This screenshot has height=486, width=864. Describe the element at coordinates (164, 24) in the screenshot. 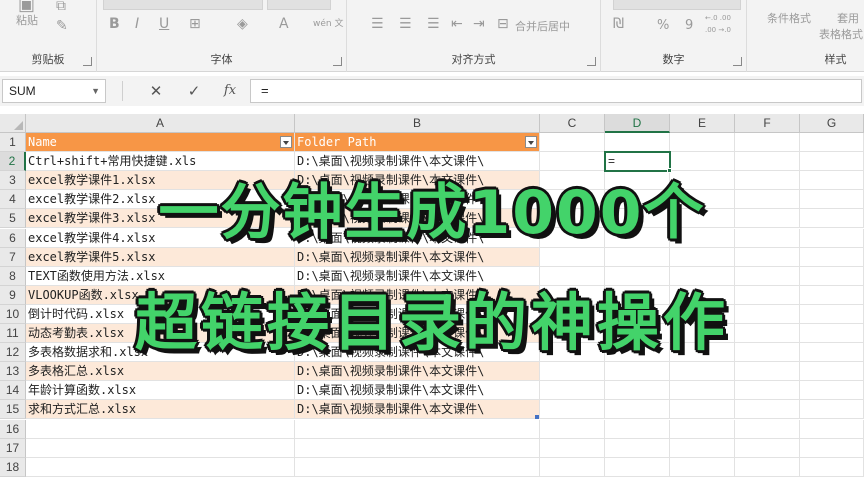

I see `underline-button: U` at that location.